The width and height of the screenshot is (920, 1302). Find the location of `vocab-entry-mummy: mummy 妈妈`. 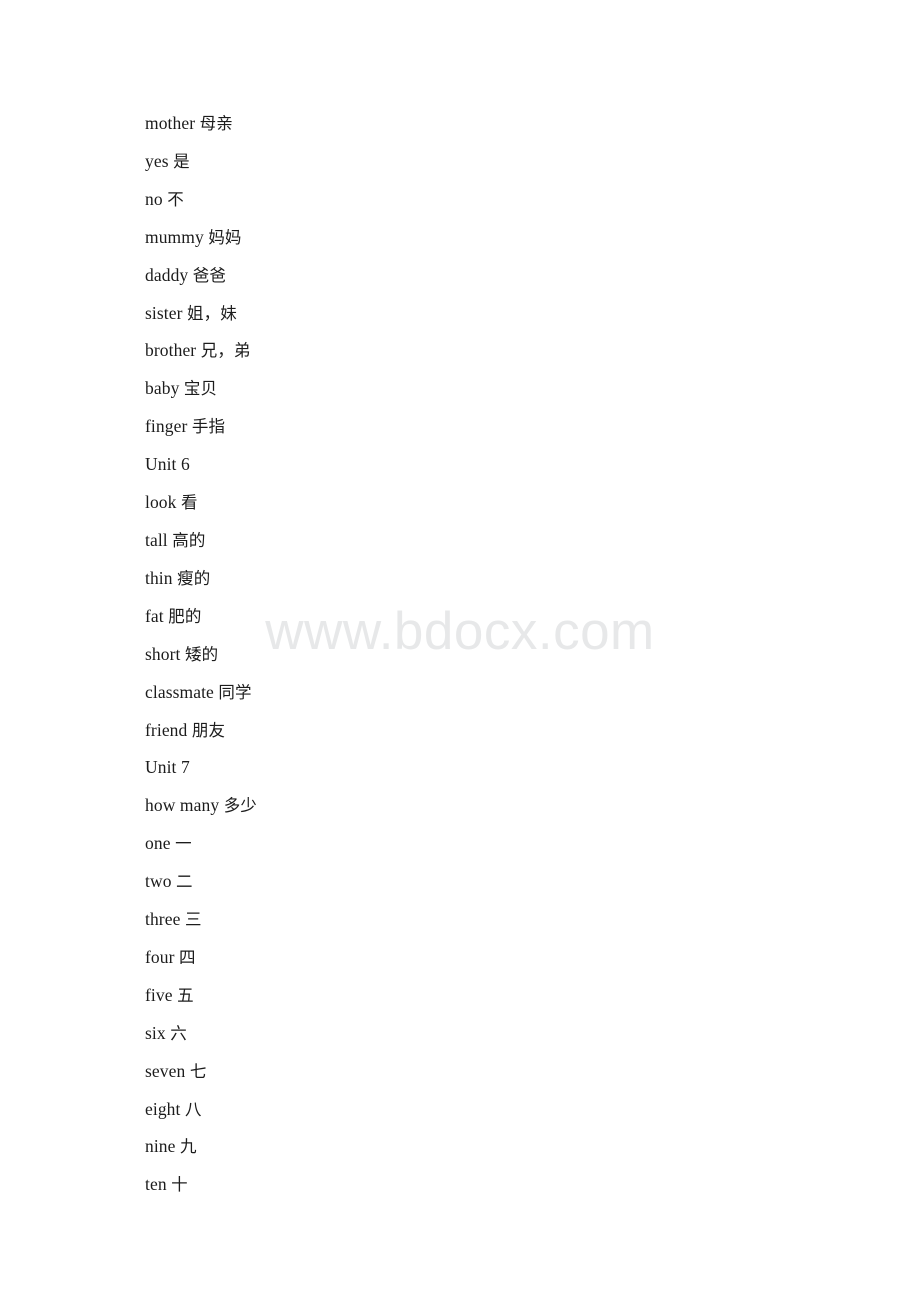

vocab-entry-mummy: mummy 妈妈 is located at coordinates (532, 238).